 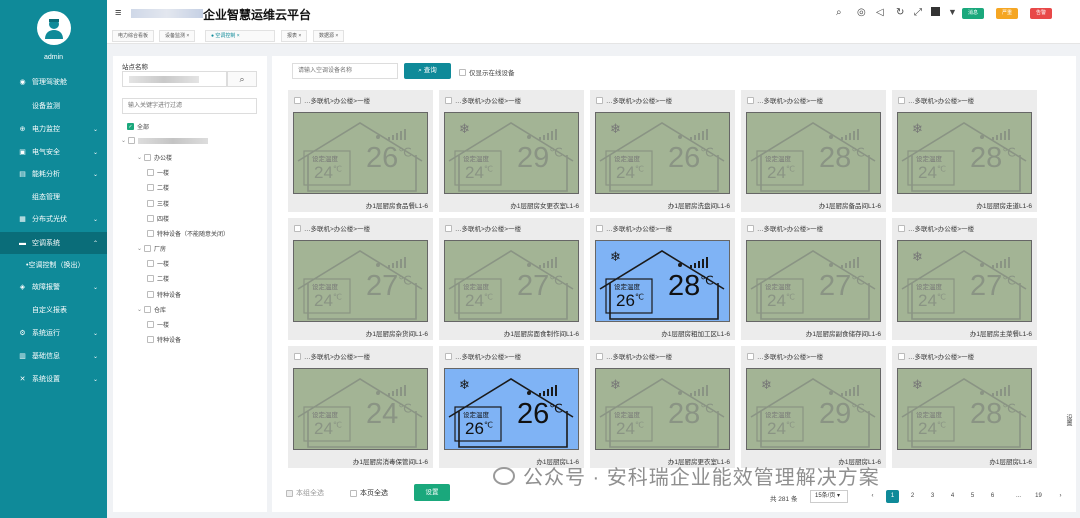 What do you see at coordinates (861, 12) in the screenshot?
I see `help-icon: ◎` at bounding box center [861, 12].